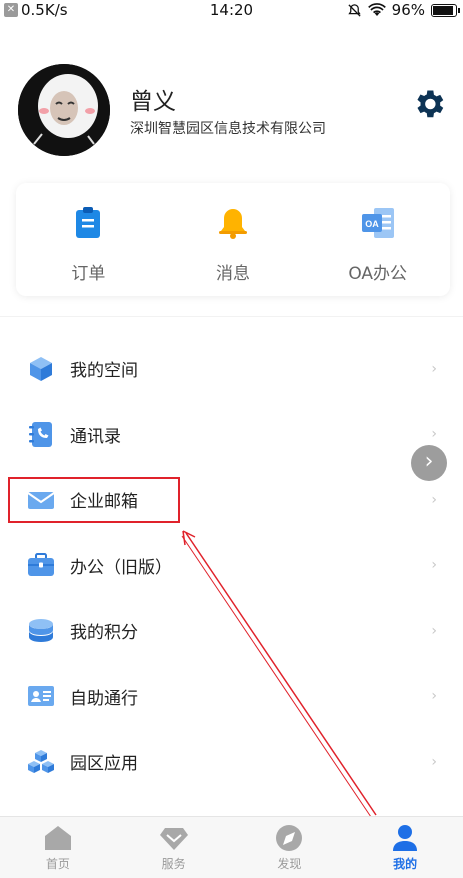 The width and height of the screenshot is (463, 878). Describe the element at coordinates (121, 567) in the screenshot. I see `menu-item-label: 办公（旧版）` at that location.